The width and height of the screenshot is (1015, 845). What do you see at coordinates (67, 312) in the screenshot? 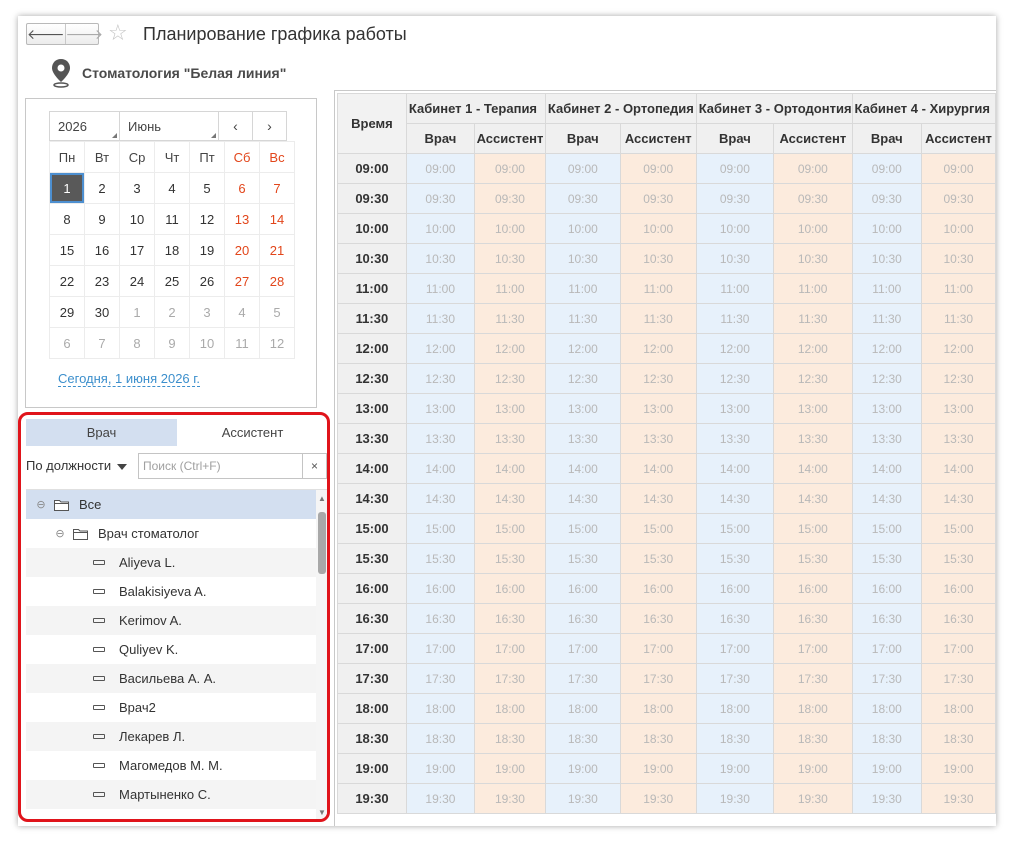
I see `calendar-day: 29` at bounding box center [67, 312].